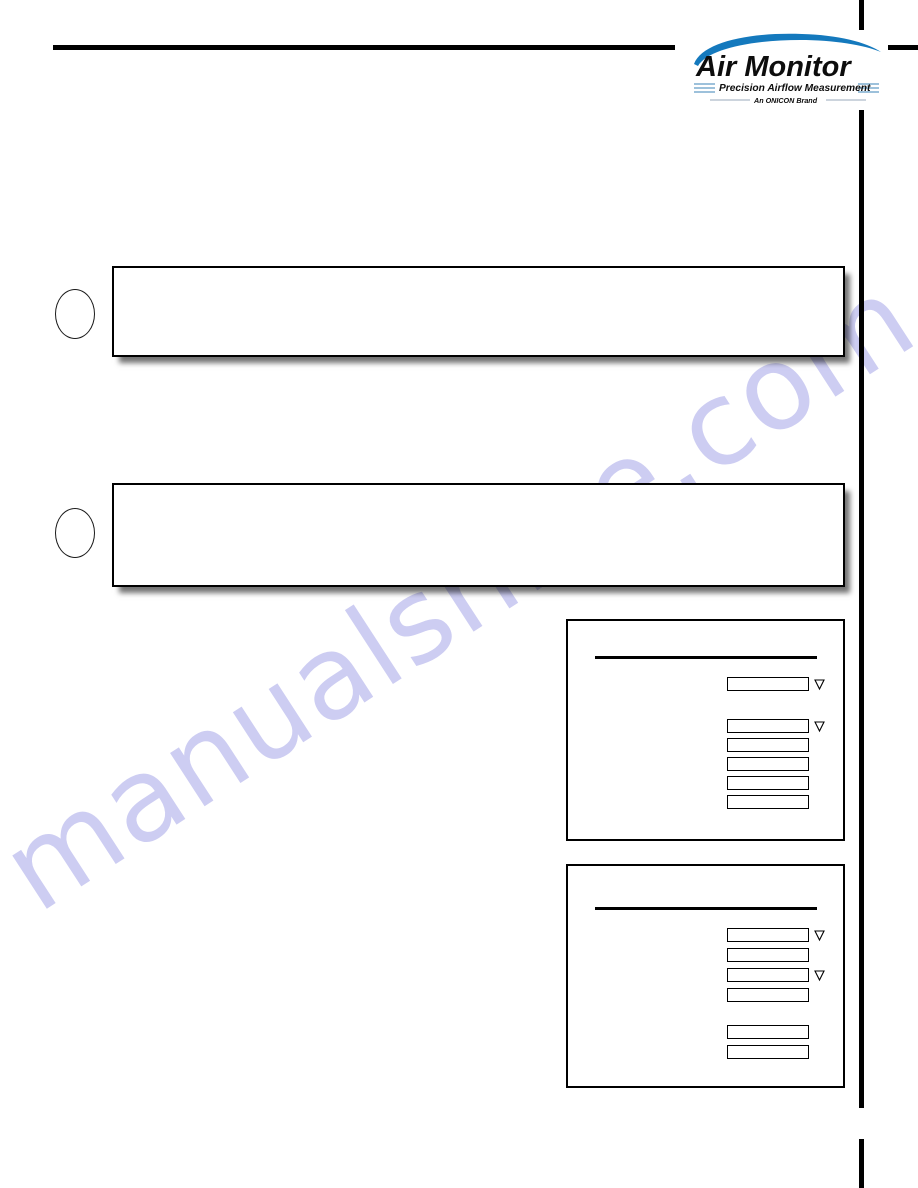  What do you see at coordinates (861, 17) in the screenshot?
I see `page-edge-rule-top` at bounding box center [861, 17].